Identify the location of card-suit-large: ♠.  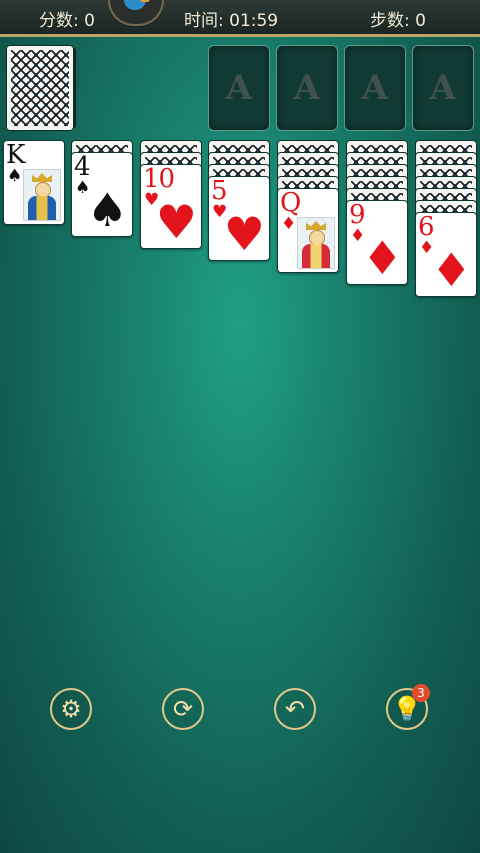
(107, 210).